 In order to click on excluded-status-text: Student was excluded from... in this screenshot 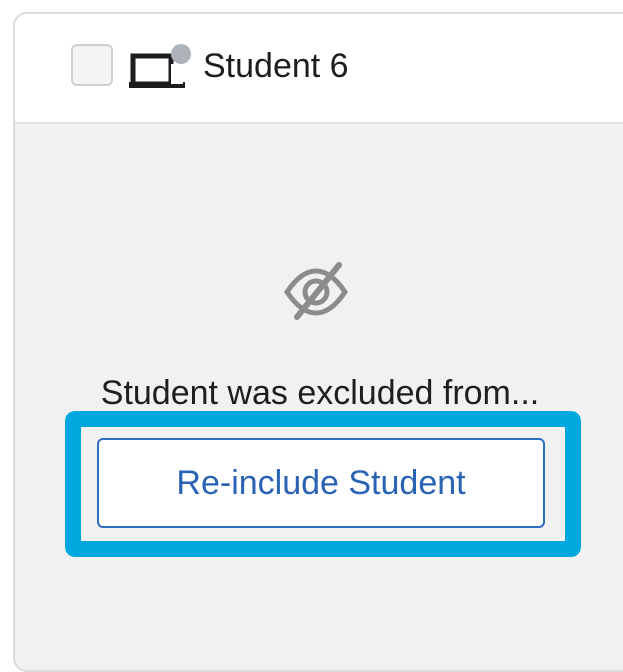, I will do `click(320, 393)`.